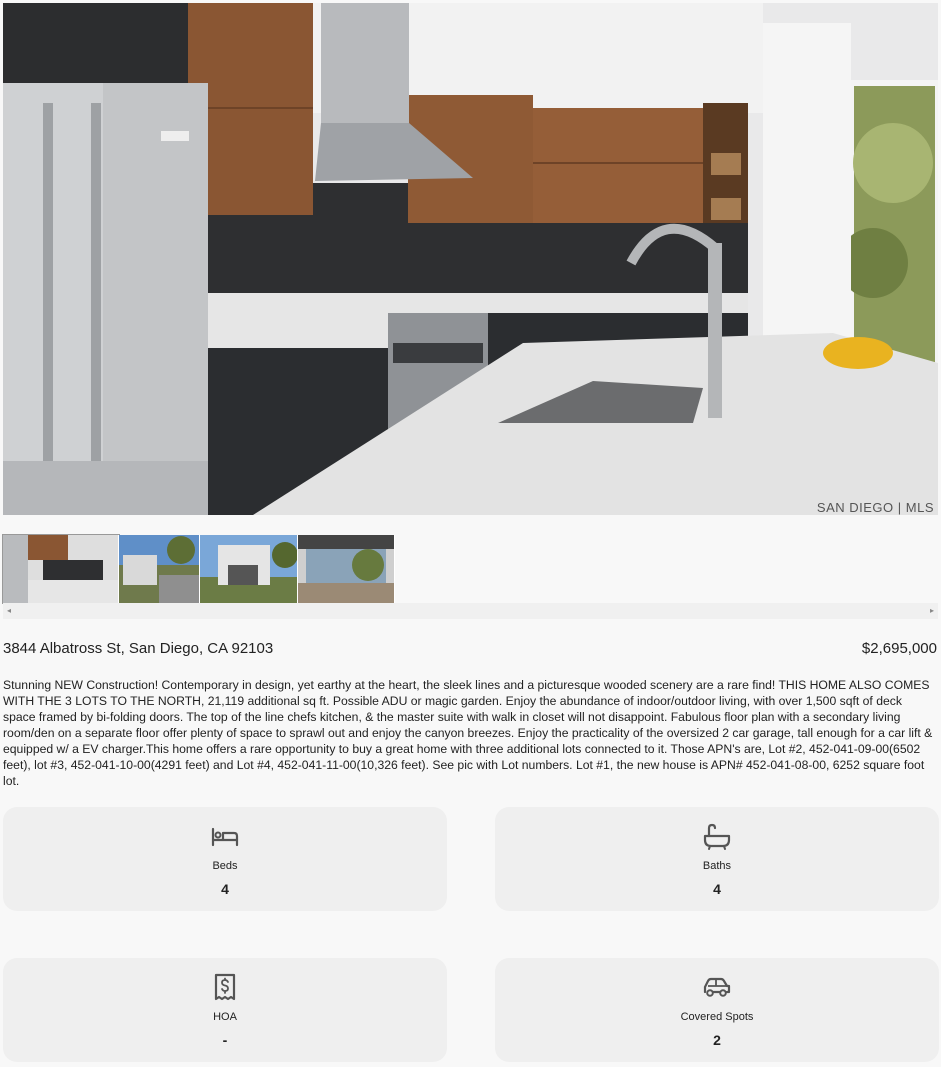  Describe the element at coordinates (225, 987) in the screenshot. I see `receipt-dollar-icon` at that location.